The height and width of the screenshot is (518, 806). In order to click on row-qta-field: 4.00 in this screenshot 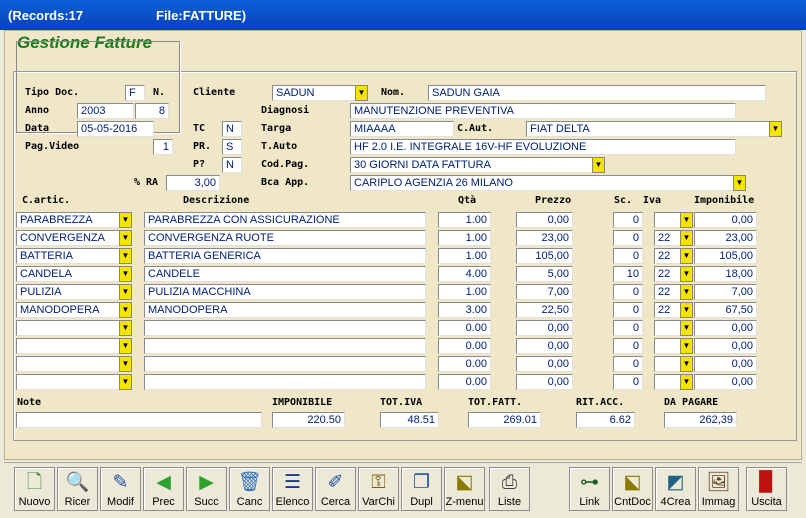, I will do `click(464, 274)`.